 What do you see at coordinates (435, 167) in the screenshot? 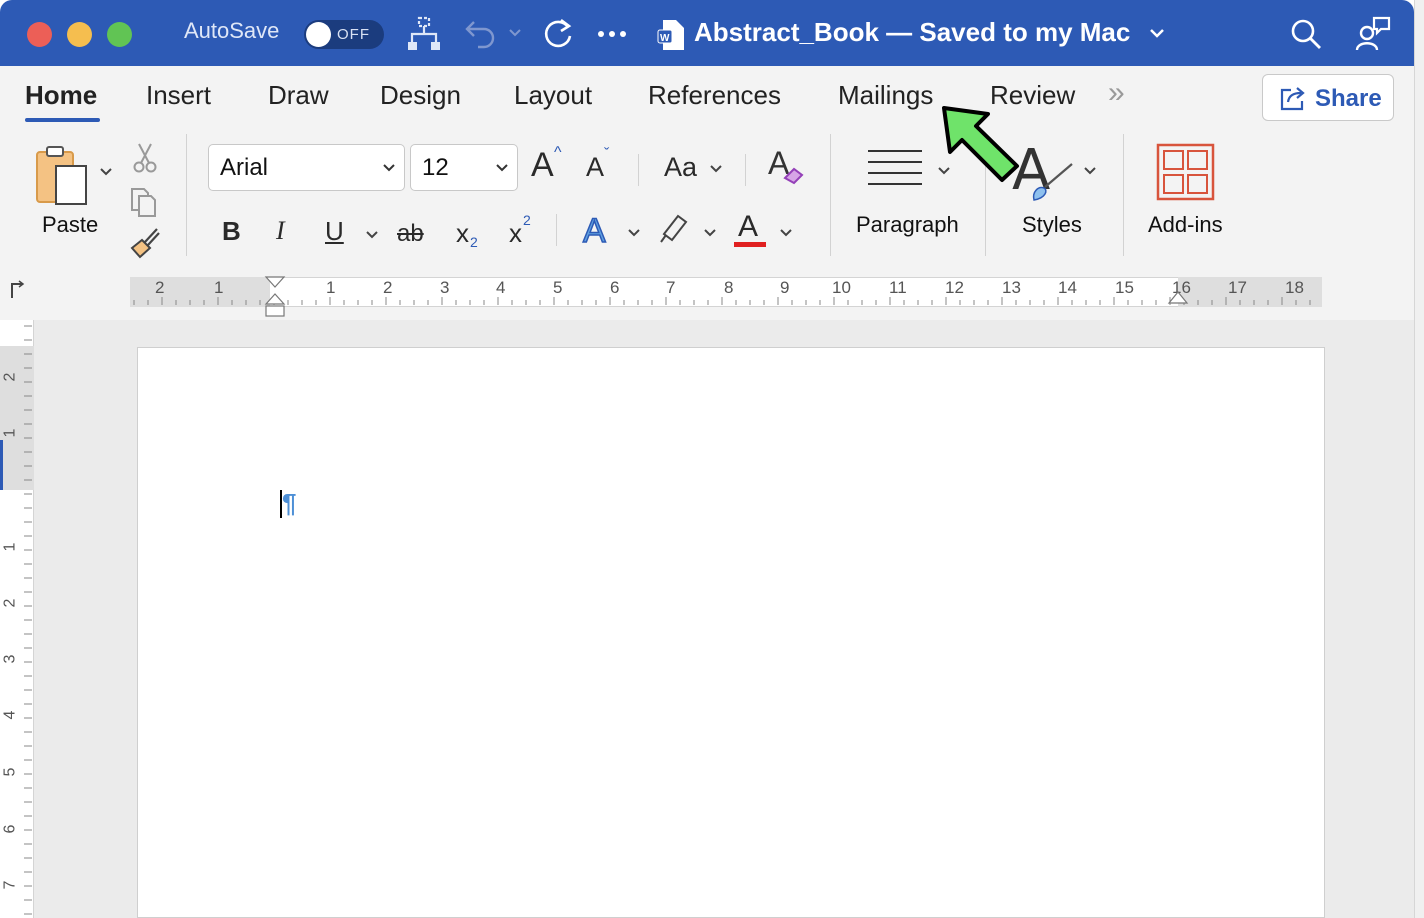
I see `font-size-value: 12` at bounding box center [435, 167].